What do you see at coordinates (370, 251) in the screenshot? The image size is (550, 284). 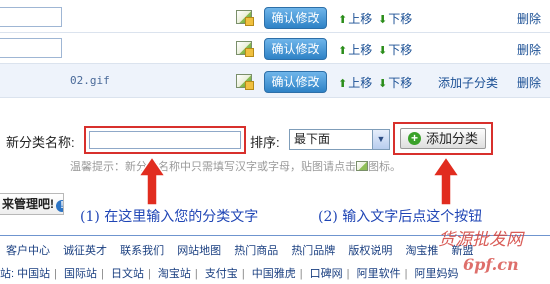 I see `footer-link: 版权说明` at bounding box center [370, 251].